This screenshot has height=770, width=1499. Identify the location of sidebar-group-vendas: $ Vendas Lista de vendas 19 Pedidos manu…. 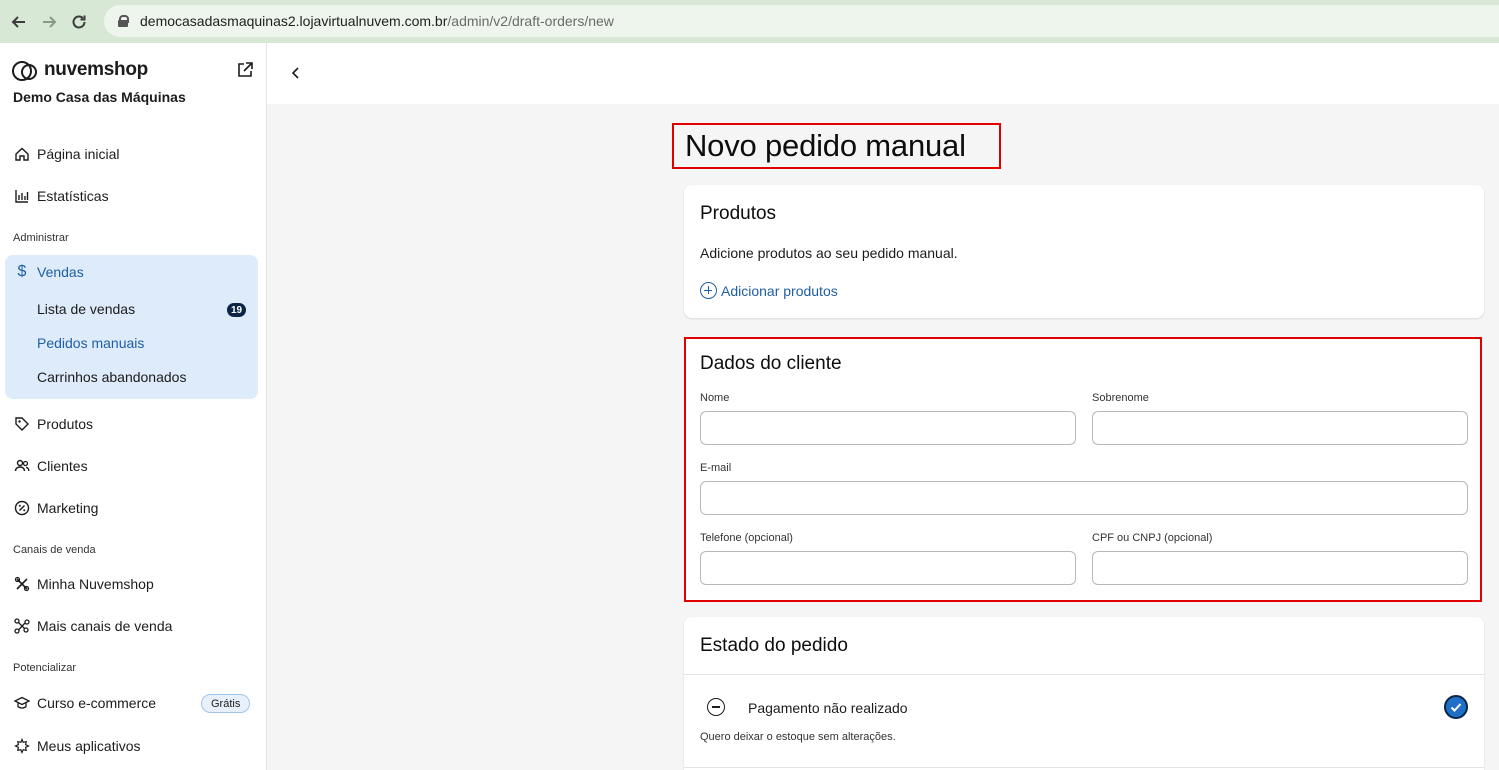
(131, 327).